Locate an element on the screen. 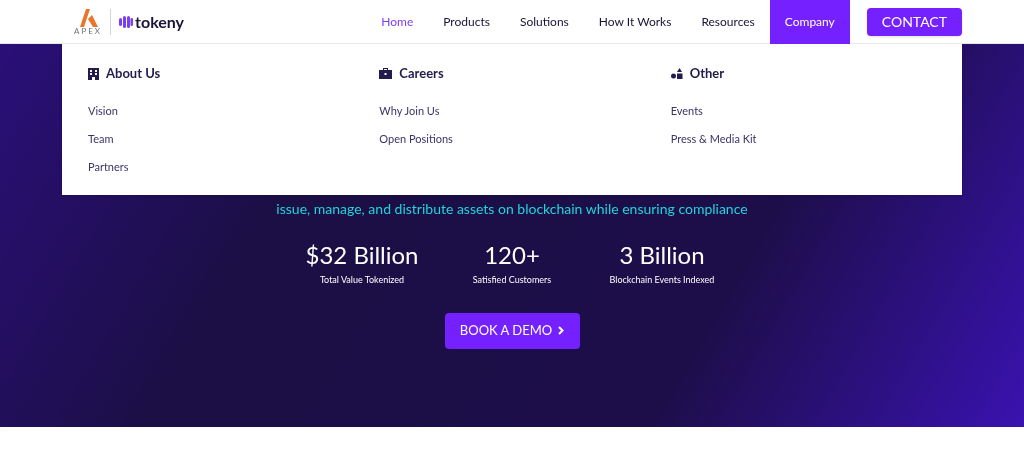  menu-link: Team is located at coordinates (234, 138).